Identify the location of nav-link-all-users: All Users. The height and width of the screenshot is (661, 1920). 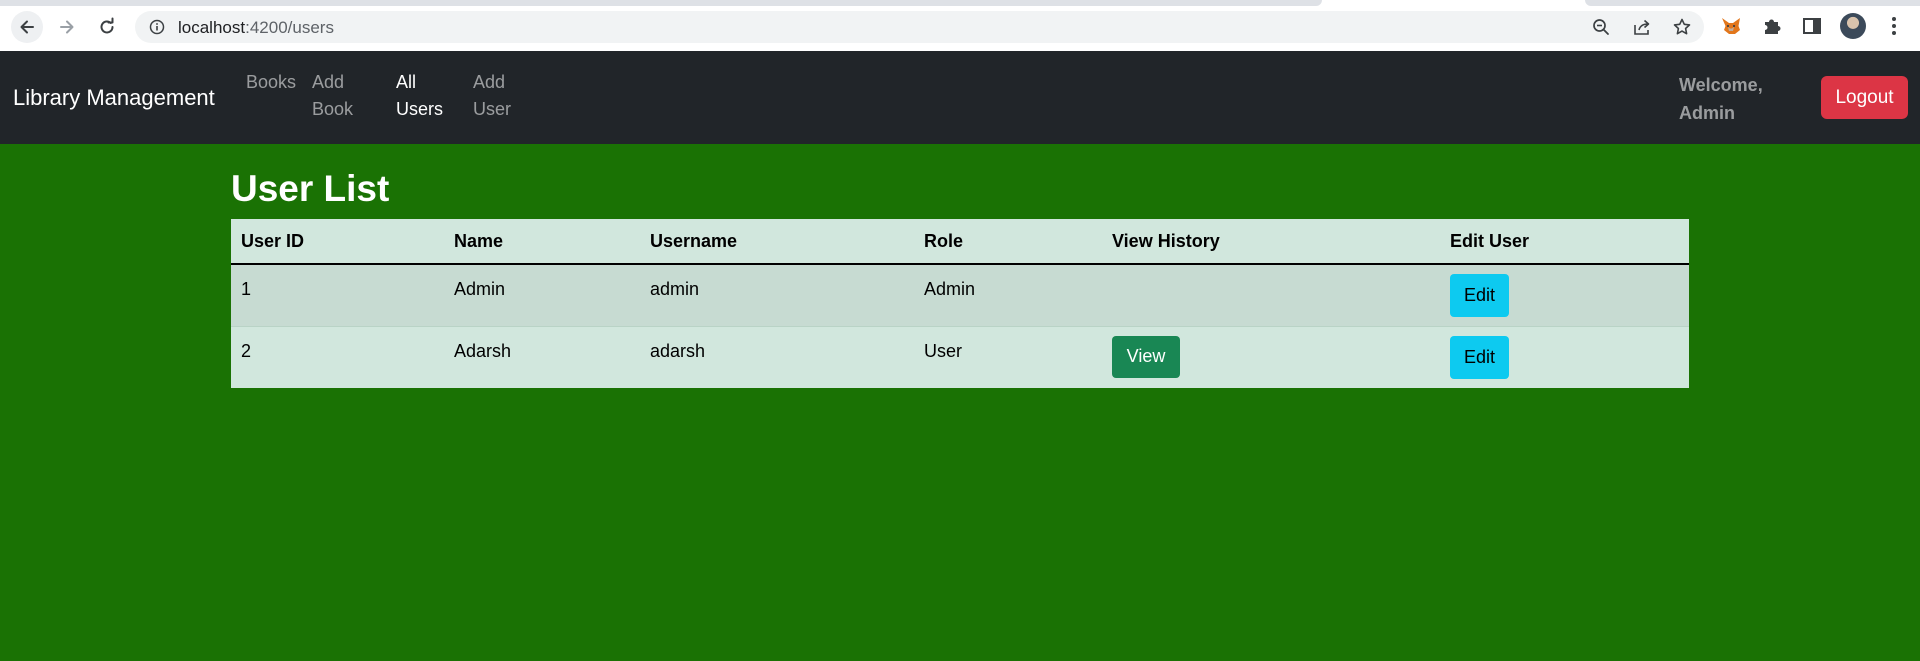
(426, 96).